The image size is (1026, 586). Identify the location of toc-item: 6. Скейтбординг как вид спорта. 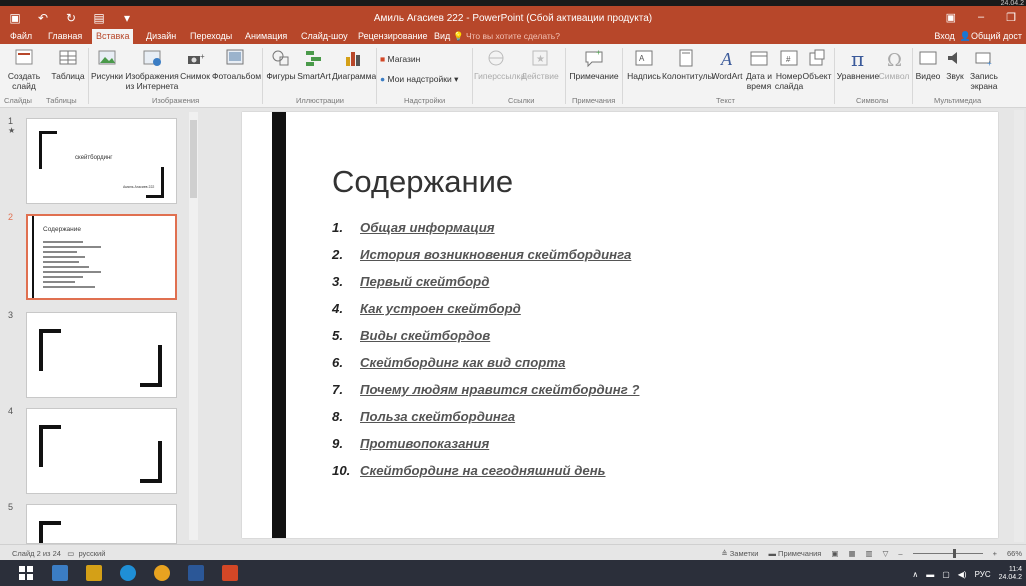
(485, 368).